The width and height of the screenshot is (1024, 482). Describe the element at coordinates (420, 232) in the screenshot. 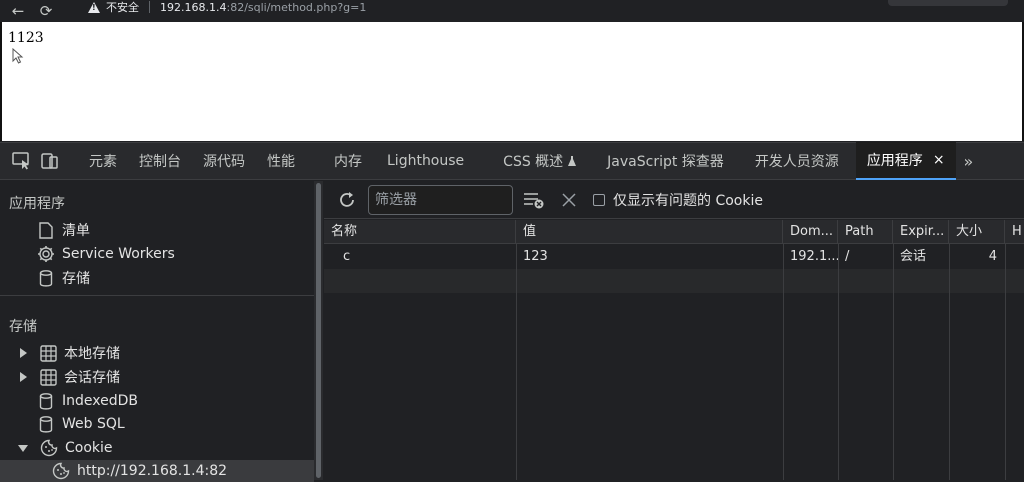

I see `column-header-name: 名称` at that location.